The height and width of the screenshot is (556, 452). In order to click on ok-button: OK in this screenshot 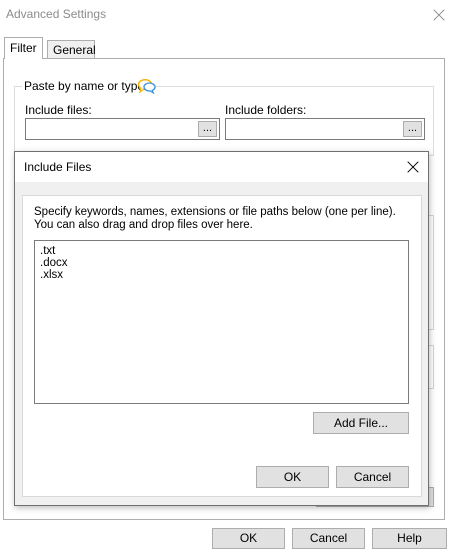, I will do `click(248, 538)`.